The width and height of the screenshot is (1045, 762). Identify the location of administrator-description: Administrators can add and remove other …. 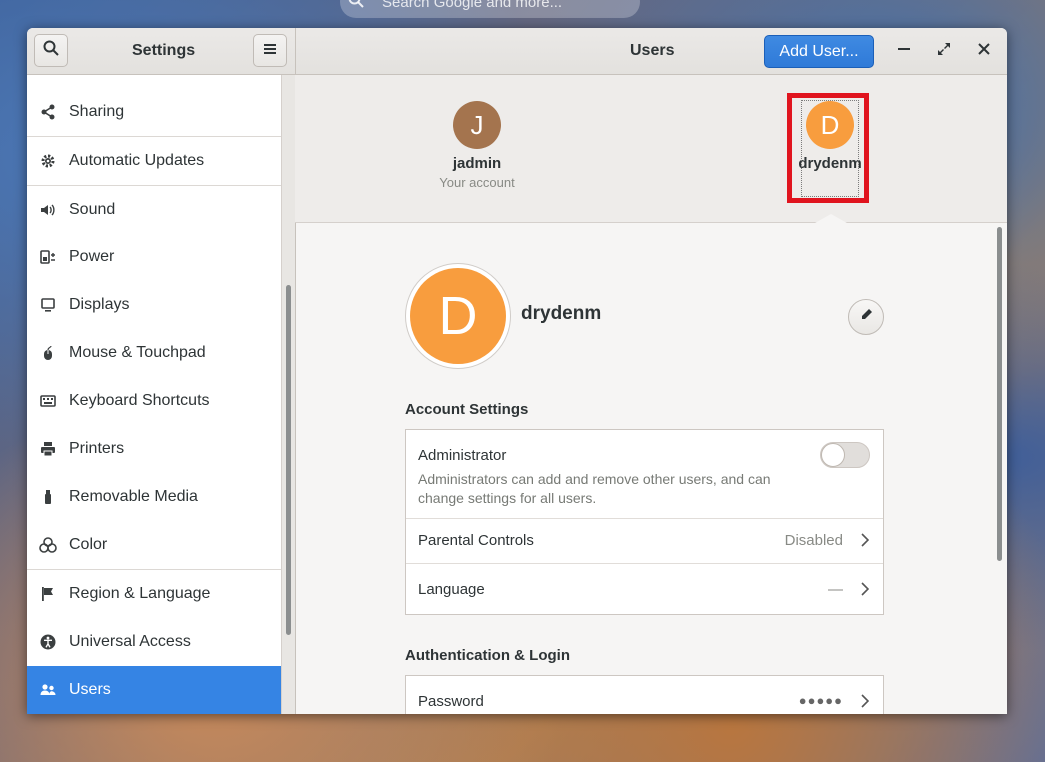
(594, 489).